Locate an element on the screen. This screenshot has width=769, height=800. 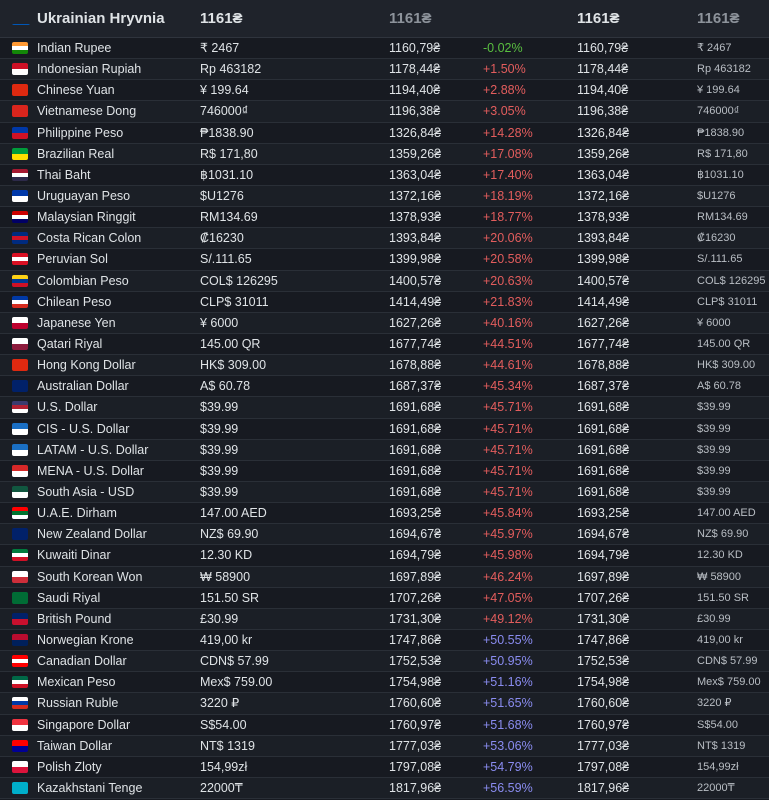
local-price-secondary: 145.00 QR is located at coordinates (724, 343).